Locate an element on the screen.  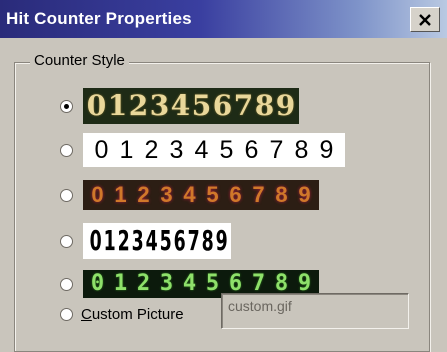
style-option-2: 0123456789 is located at coordinates (202, 150).